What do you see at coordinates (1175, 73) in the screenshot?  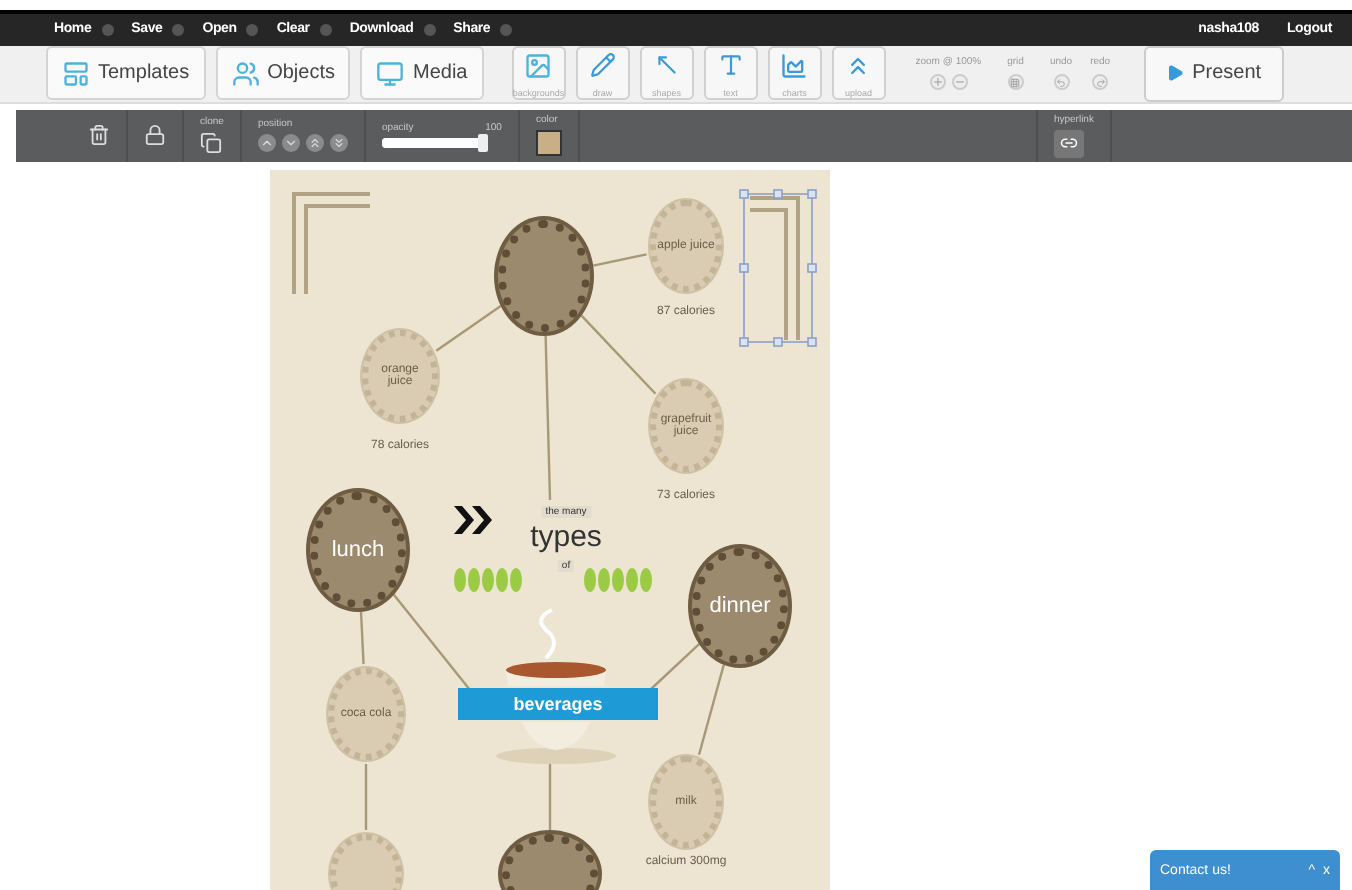 I see `play-icon` at bounding box center [1175, 73].